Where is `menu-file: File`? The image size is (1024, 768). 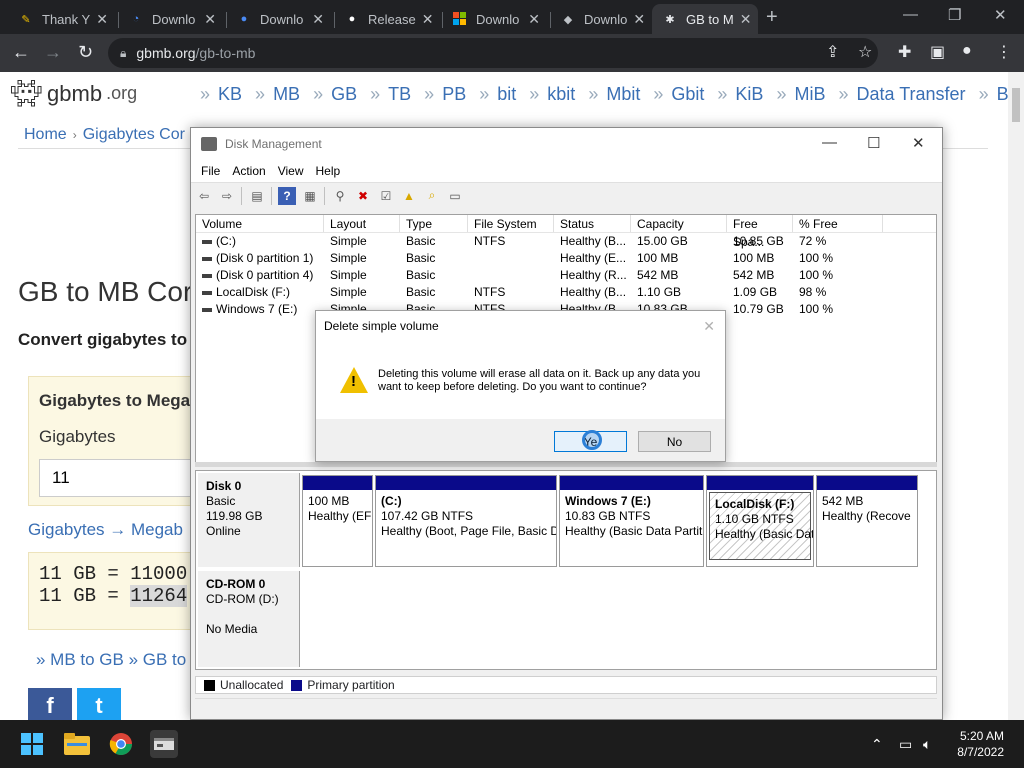 menu-file: File is located at coordinates (210, 171).